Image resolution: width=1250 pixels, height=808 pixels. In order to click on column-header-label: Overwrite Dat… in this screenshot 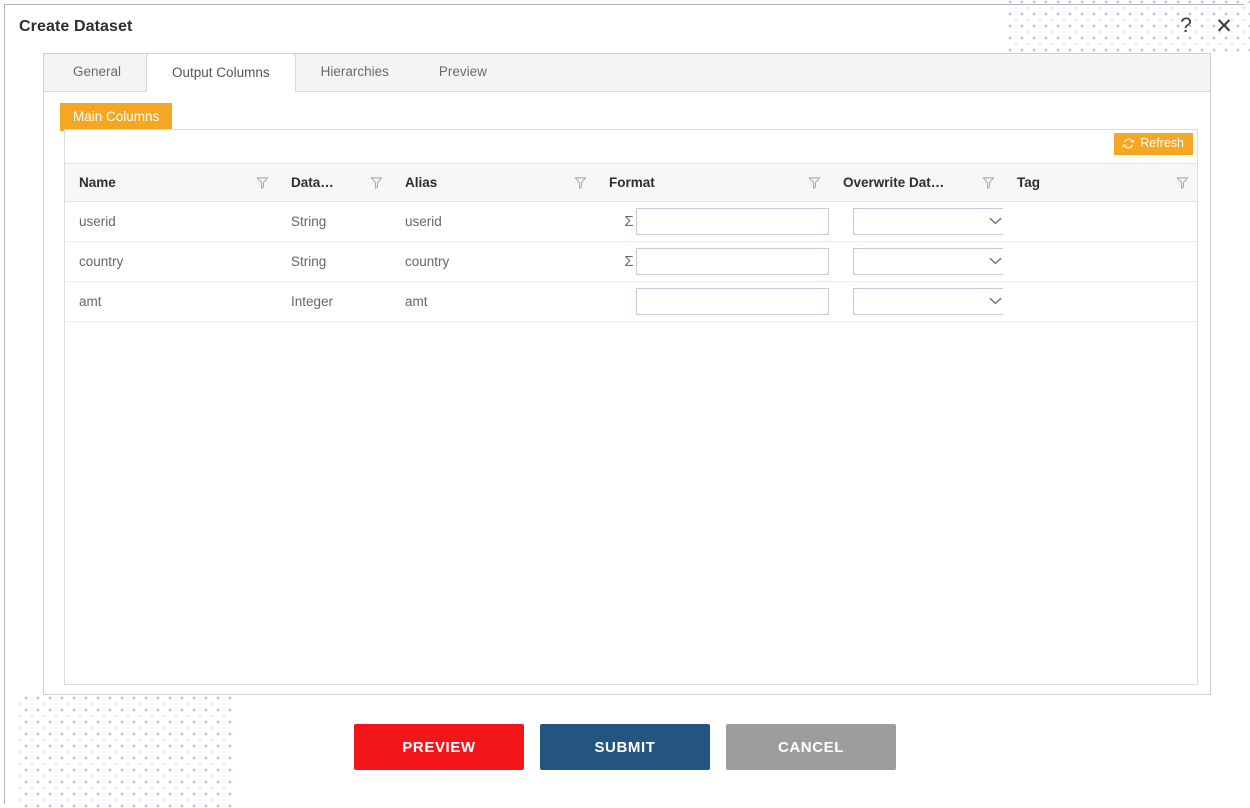, I will do `click(894, 182)`.